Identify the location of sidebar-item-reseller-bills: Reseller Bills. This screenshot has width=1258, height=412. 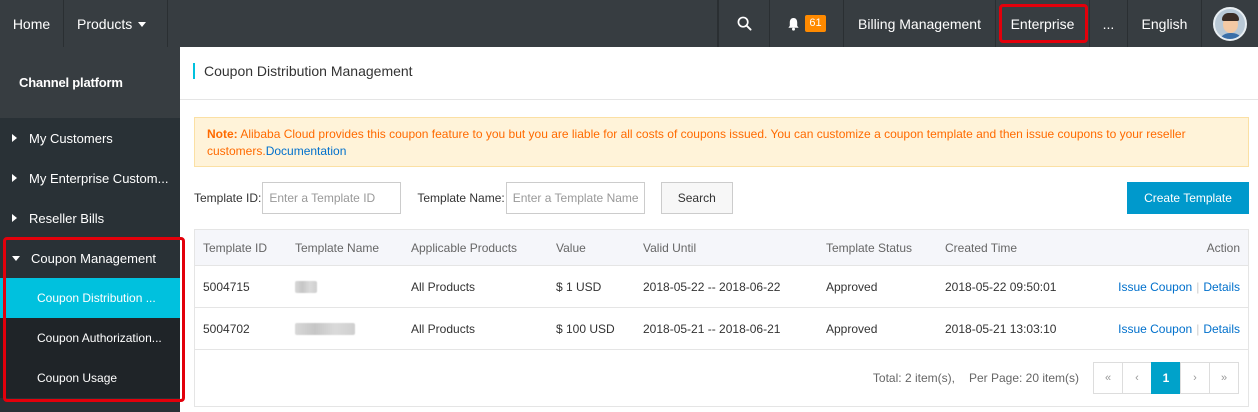
(90, 218).